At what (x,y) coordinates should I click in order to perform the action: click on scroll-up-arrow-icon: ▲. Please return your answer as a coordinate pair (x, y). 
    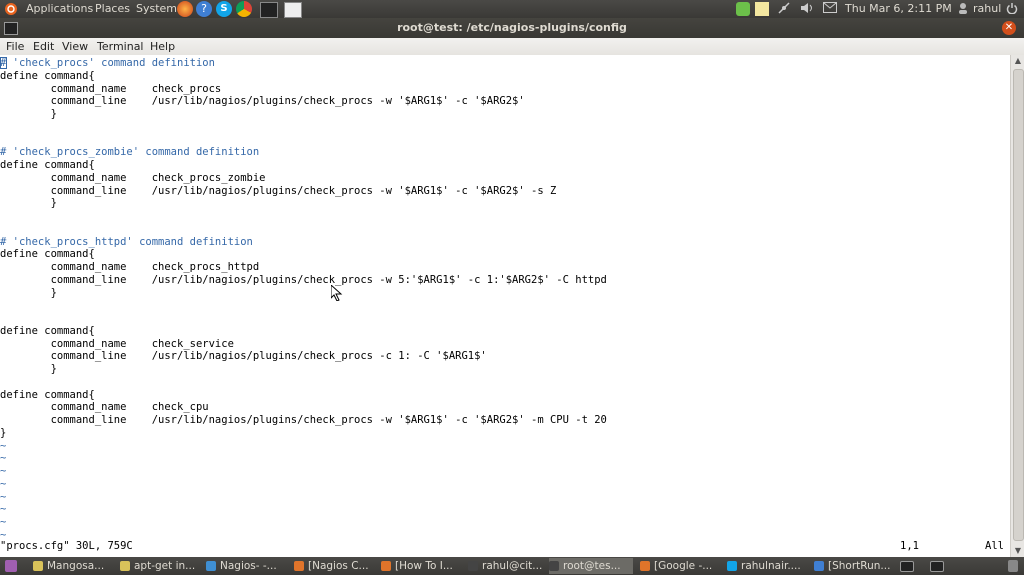
    Looking at the image, I should click on (1017, 61).